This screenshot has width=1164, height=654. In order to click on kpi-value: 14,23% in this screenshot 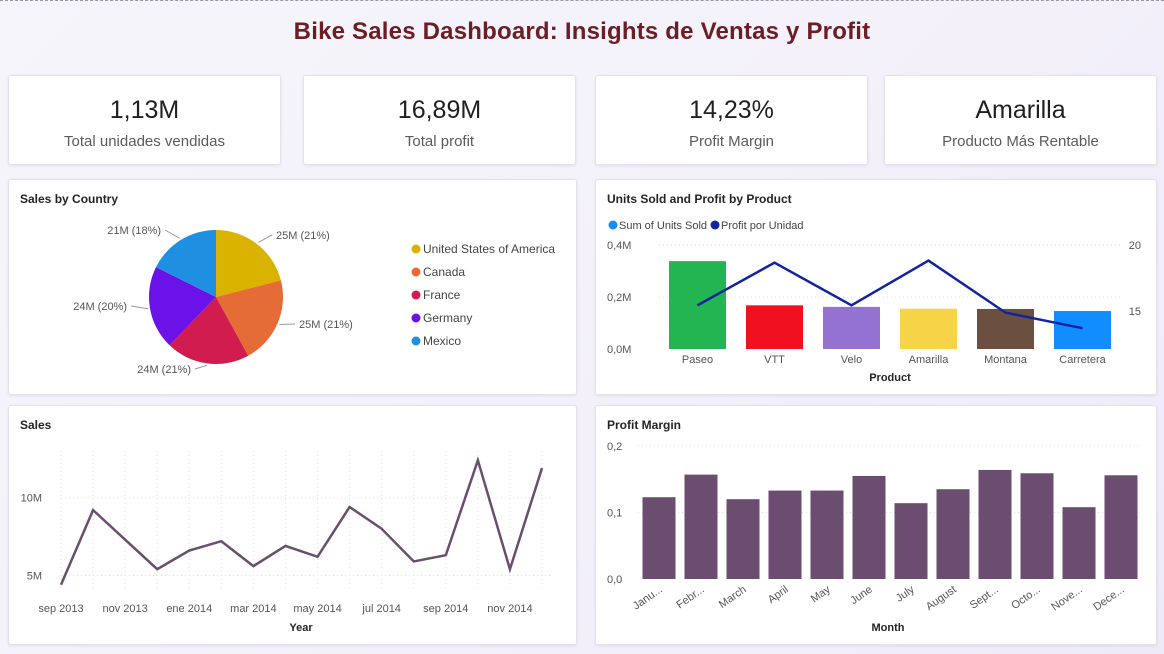, I will do `click(731, 110)`.